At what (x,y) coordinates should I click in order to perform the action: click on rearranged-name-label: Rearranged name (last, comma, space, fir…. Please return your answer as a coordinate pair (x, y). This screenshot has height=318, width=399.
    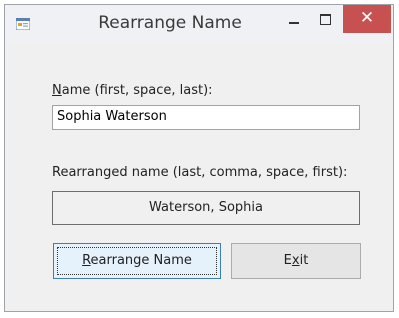
    Looking at the image, I should click on (200, 172).